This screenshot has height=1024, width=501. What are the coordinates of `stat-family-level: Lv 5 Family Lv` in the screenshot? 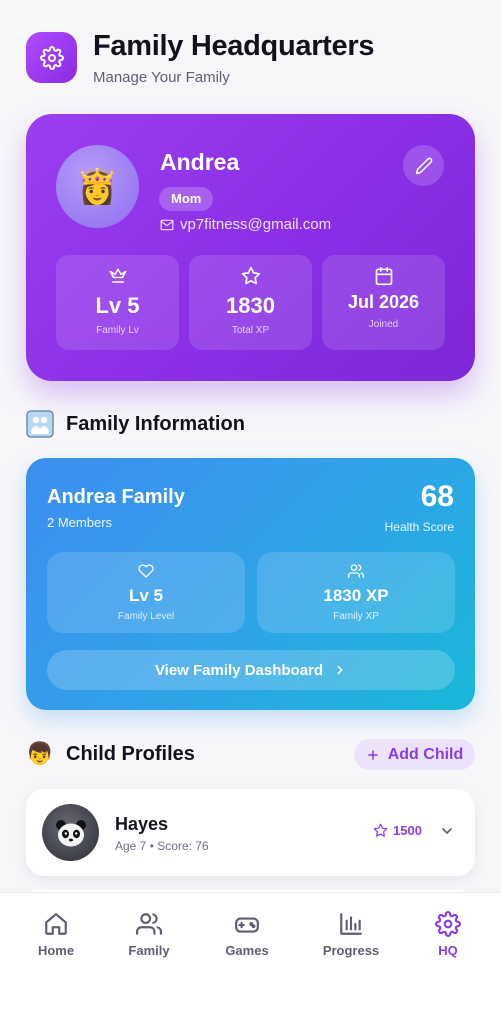 It's located at (117, 302).